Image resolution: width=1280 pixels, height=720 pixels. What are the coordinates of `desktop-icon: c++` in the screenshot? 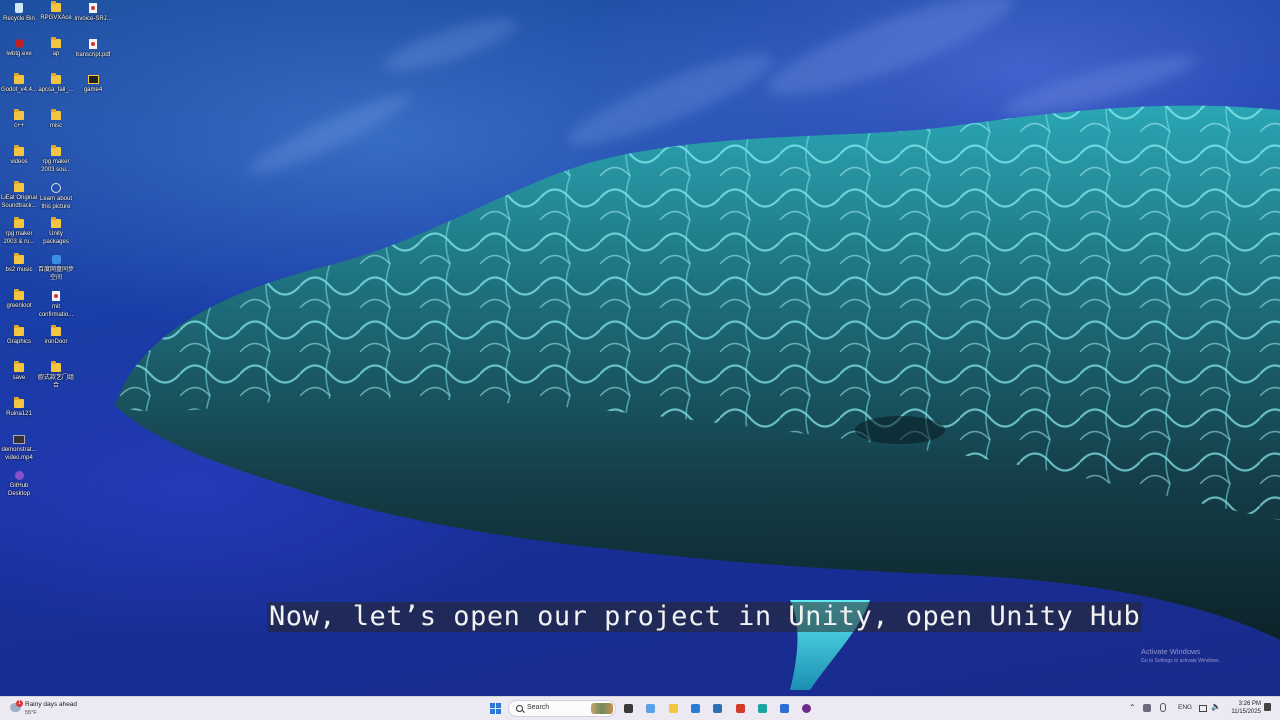 It's located at (19, 127).